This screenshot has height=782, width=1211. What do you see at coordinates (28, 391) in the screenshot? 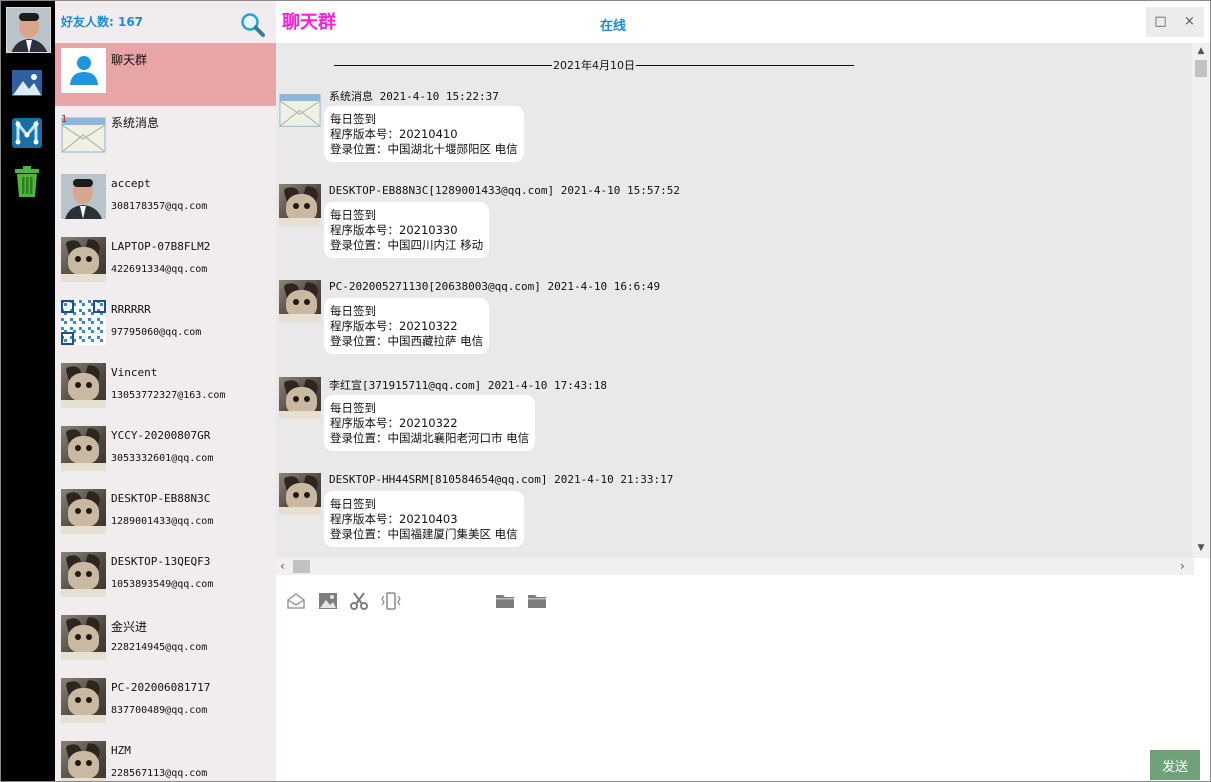
I see `left-rail` at bounding box center [28, 391].